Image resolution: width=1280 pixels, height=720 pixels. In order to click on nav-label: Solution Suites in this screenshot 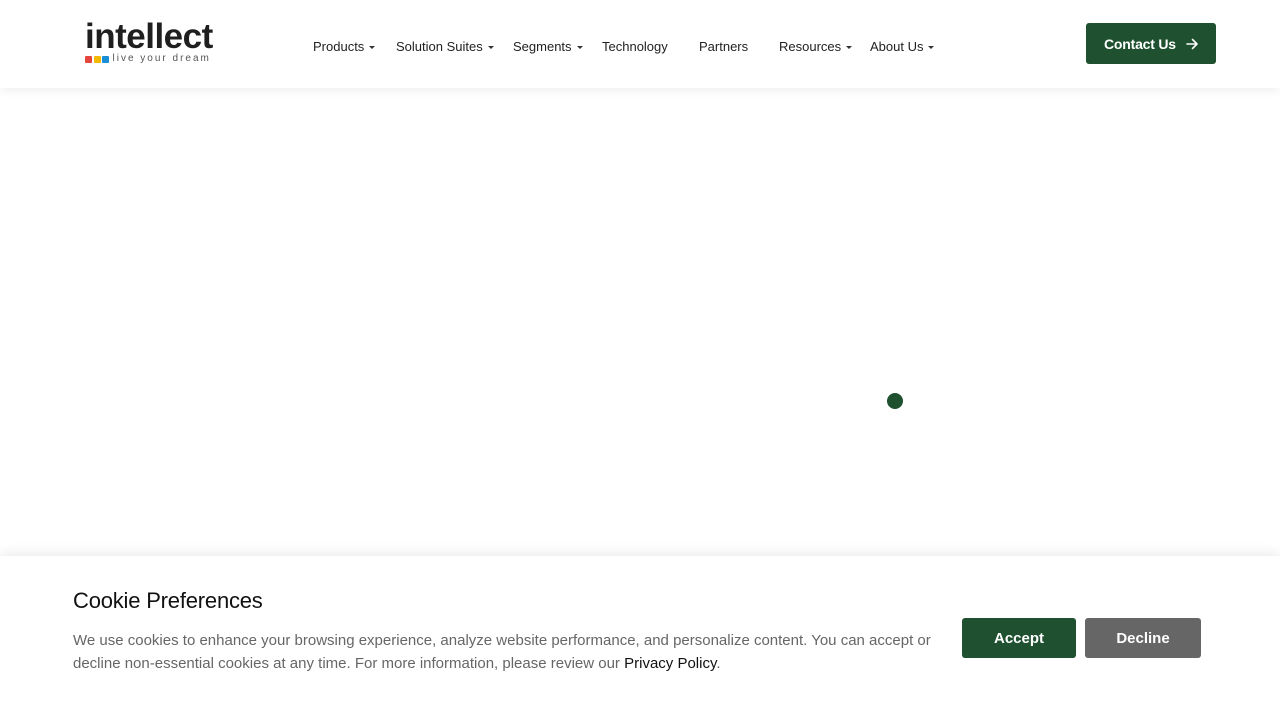, I will do `click(439, 46)`.